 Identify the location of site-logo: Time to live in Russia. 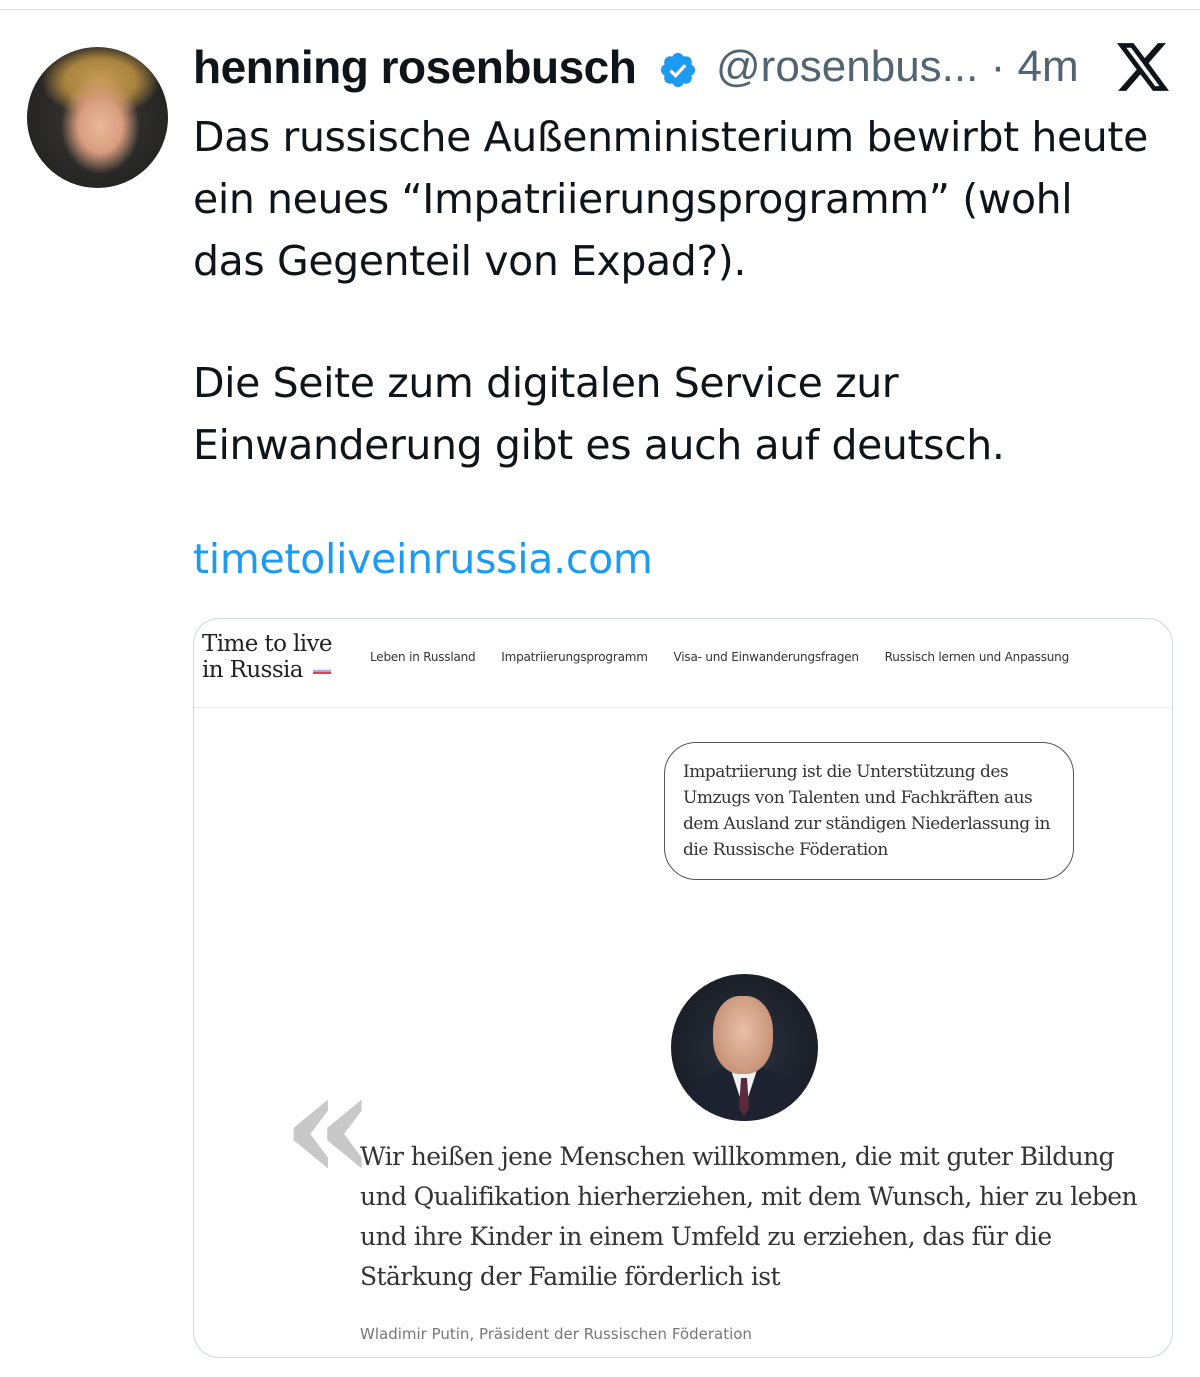
(267, 657).